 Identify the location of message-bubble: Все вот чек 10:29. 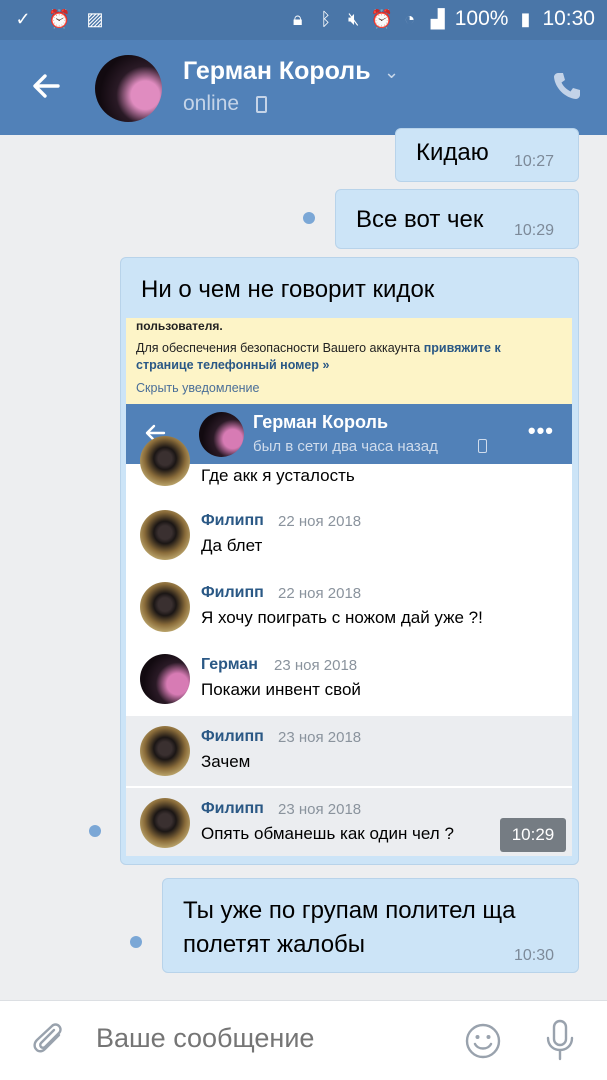
(457, 219).